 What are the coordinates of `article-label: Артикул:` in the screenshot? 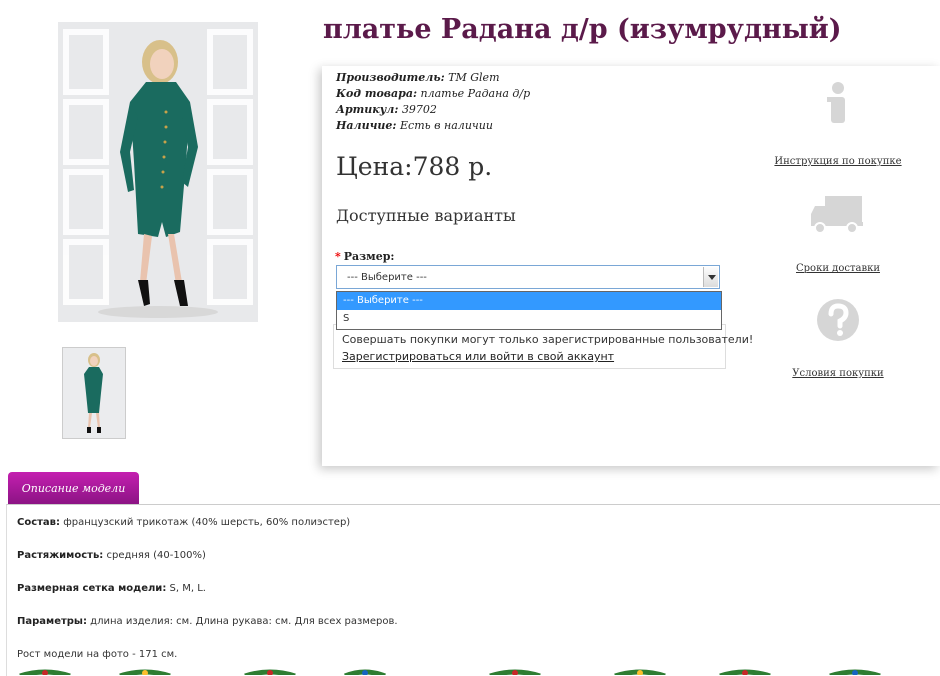 It's located at (367, 109).